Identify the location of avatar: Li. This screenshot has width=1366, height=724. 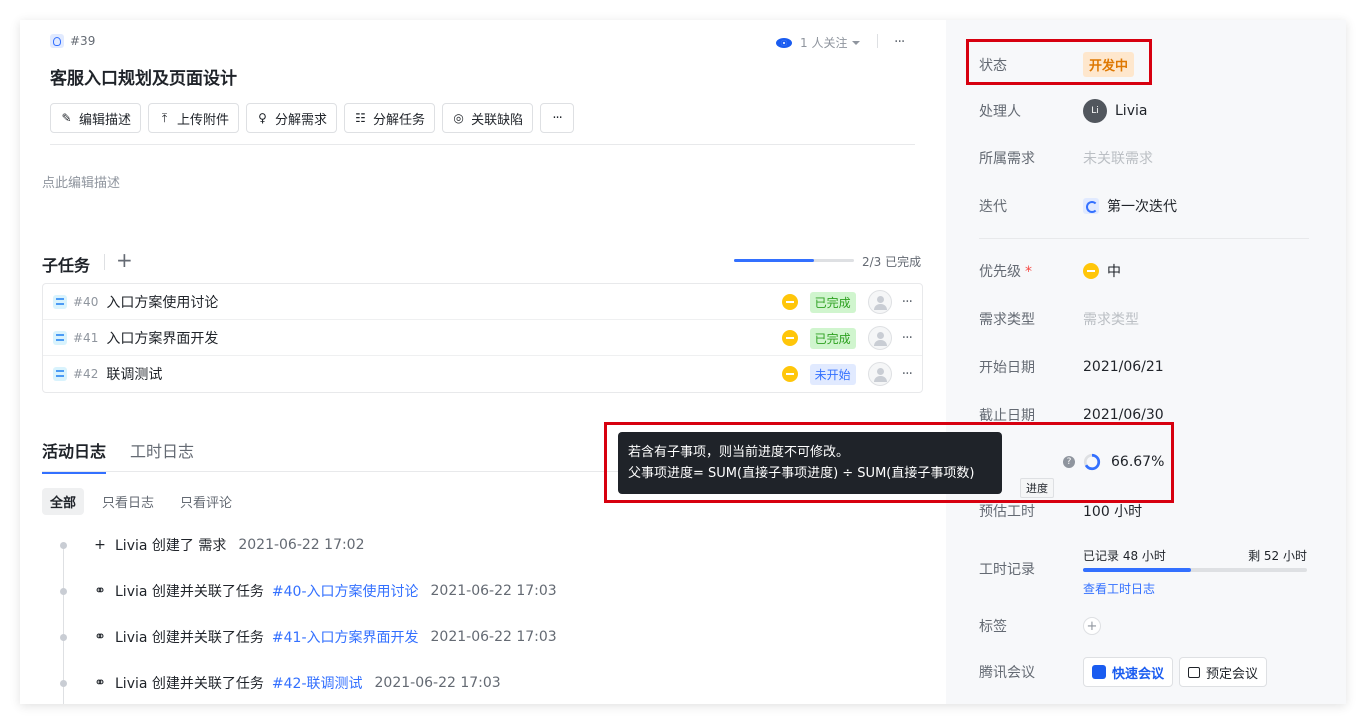
(1095, 111).